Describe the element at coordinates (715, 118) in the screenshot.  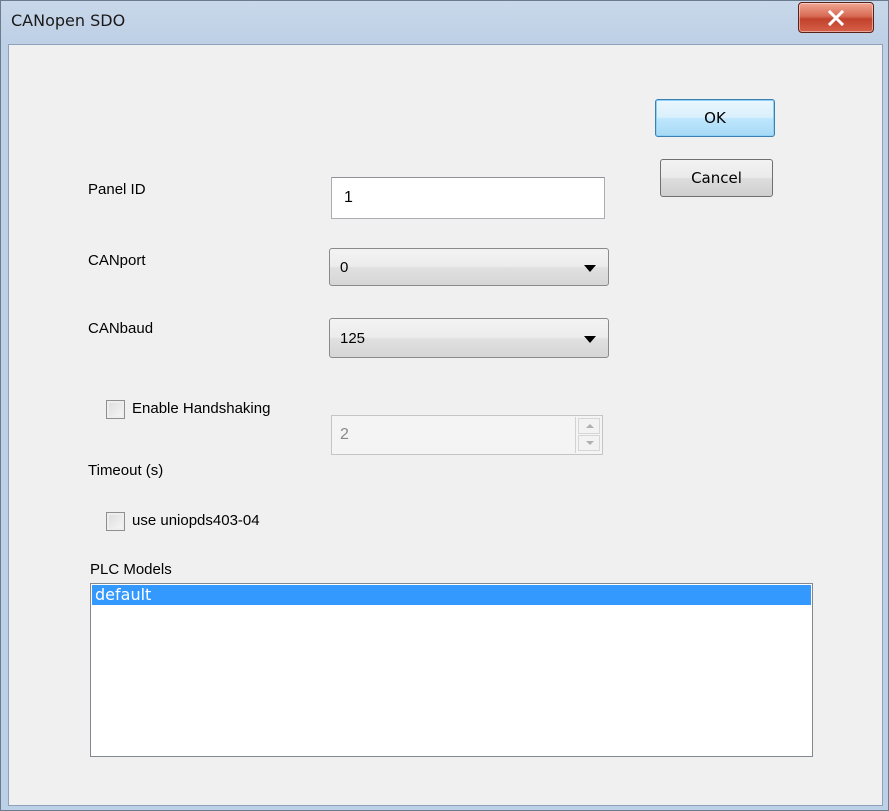
I see `ok-button: OK` at that location.